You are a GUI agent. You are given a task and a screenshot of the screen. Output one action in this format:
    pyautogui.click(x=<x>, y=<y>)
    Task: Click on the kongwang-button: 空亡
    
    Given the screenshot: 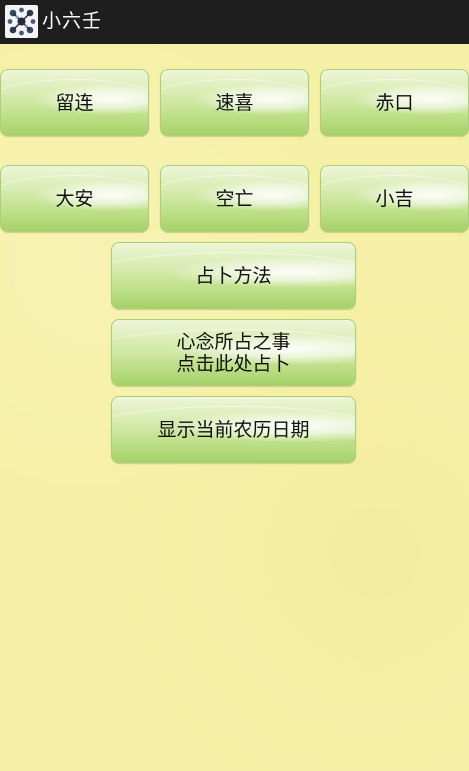 What is the action you would take?
    pyautogui.click(x=234, y=198)
    